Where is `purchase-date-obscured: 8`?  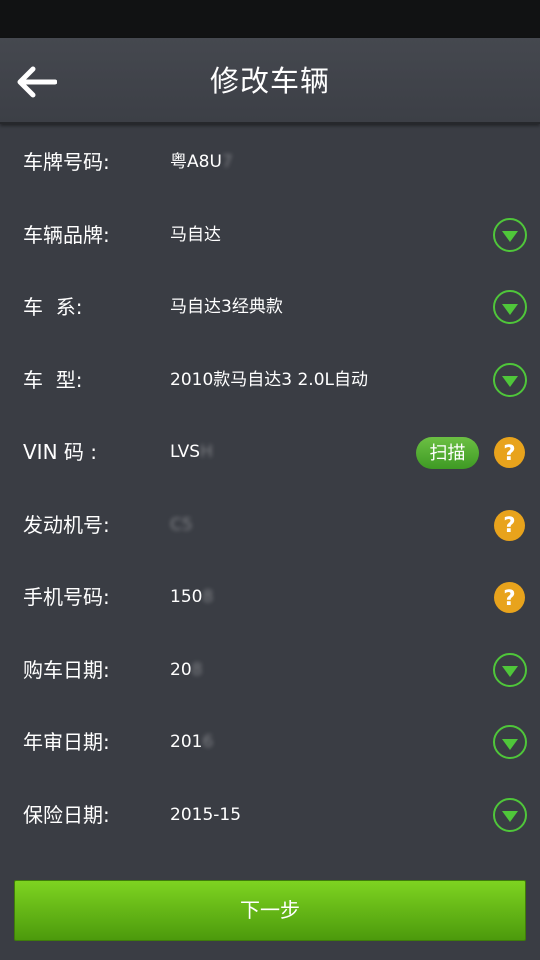 purchase-date-obscured: 8 is located at coordinates (197, 669).